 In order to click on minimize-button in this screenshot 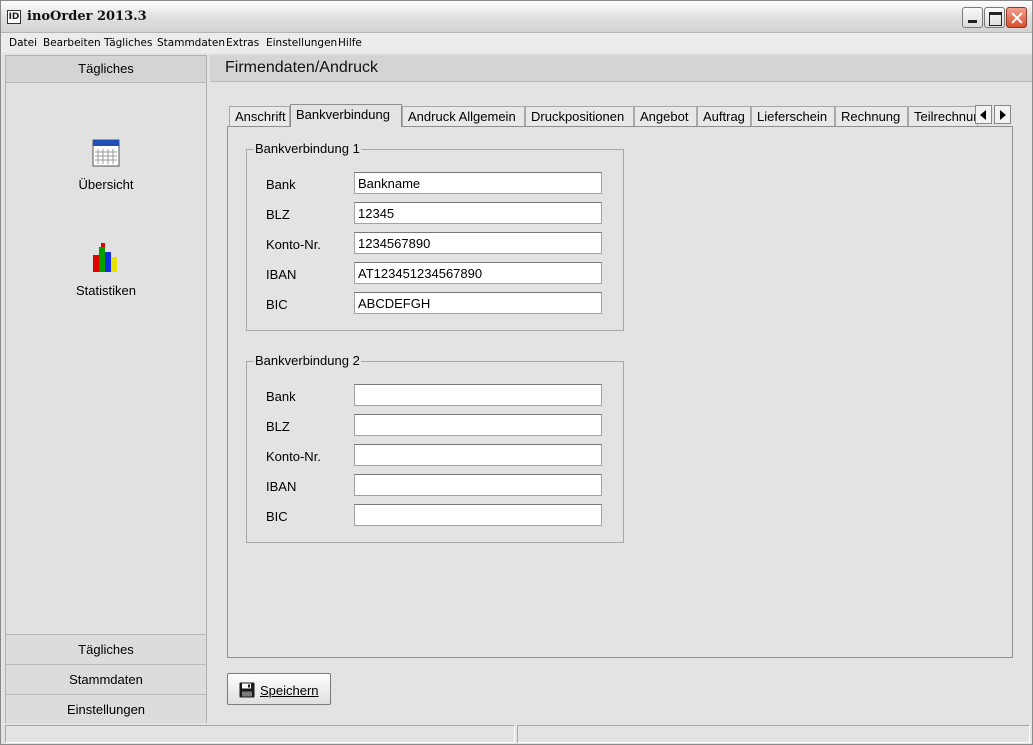, I will do `click(972, 17)`.